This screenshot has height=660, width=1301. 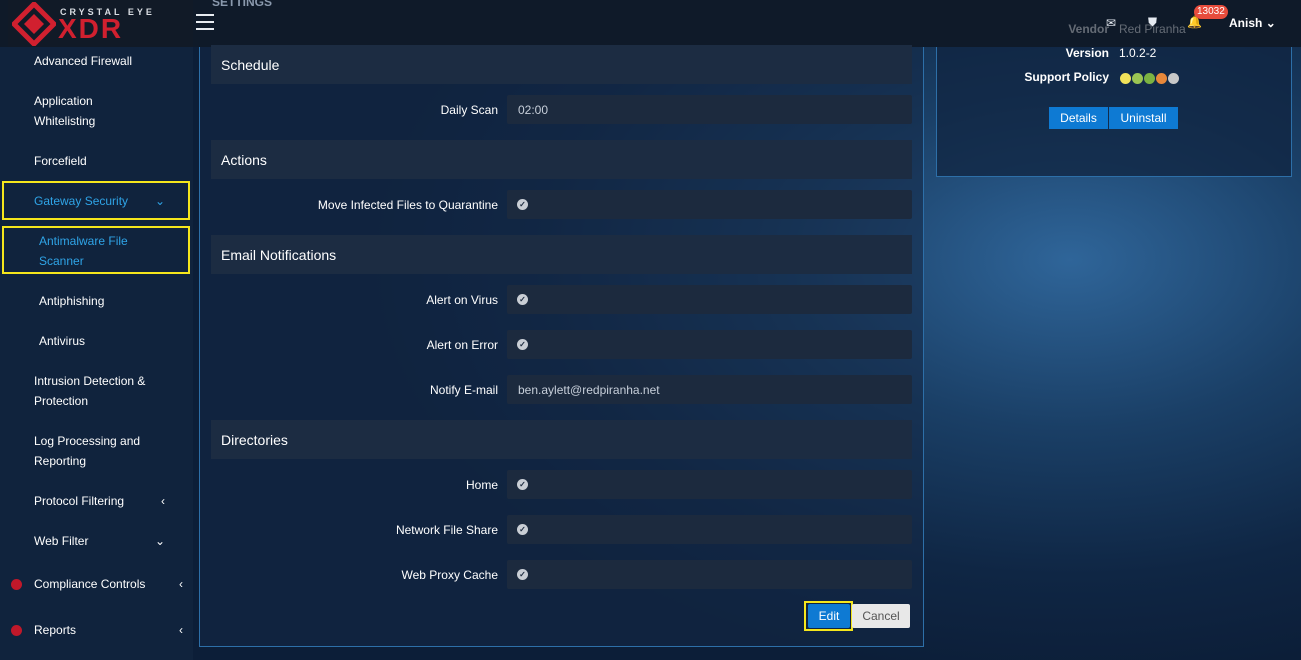 I want to click on daily-scan-label: Daily Scan, so click(x=469, y=110).